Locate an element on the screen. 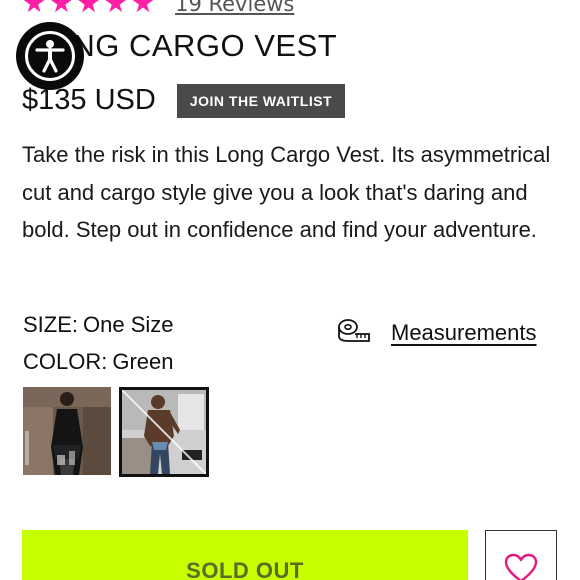  color-option: COLOR: Green is located at coordinates (98, 362).